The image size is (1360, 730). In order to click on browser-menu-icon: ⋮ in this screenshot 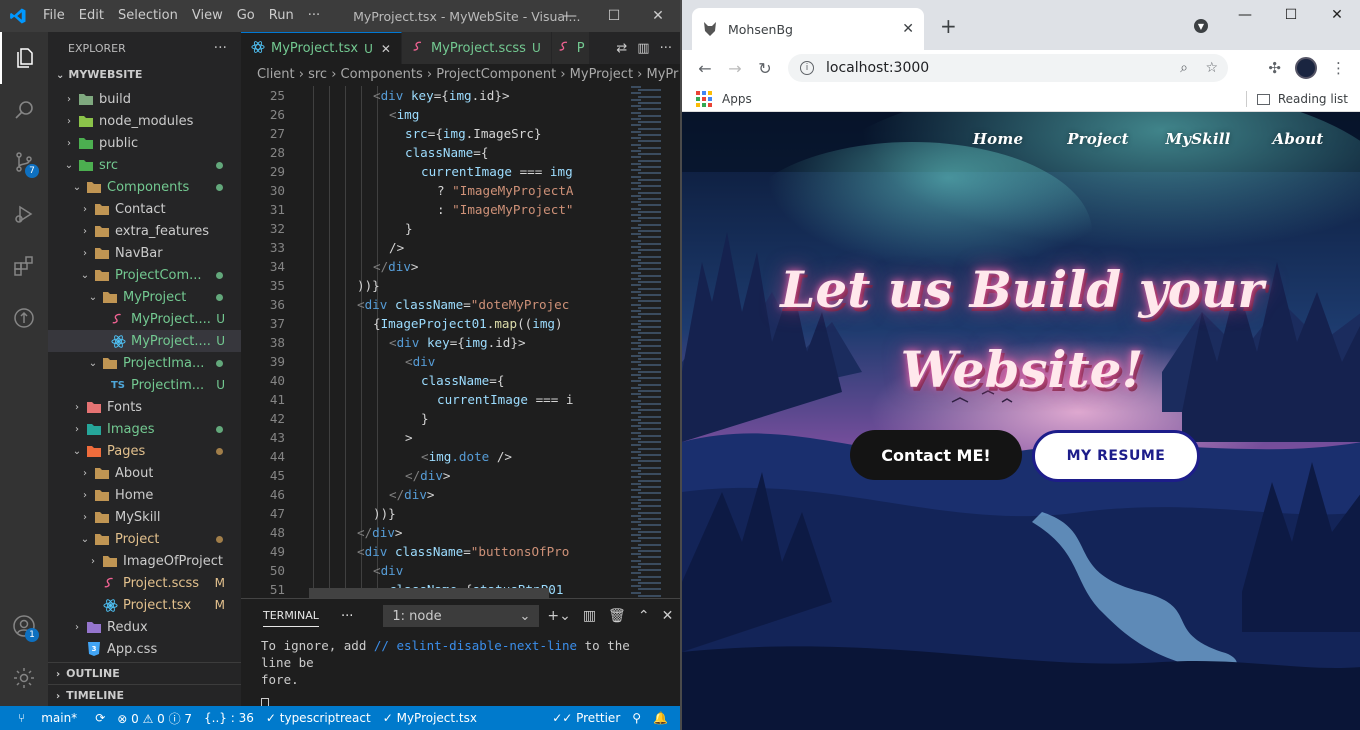, I will do `click(1338, 68)`.